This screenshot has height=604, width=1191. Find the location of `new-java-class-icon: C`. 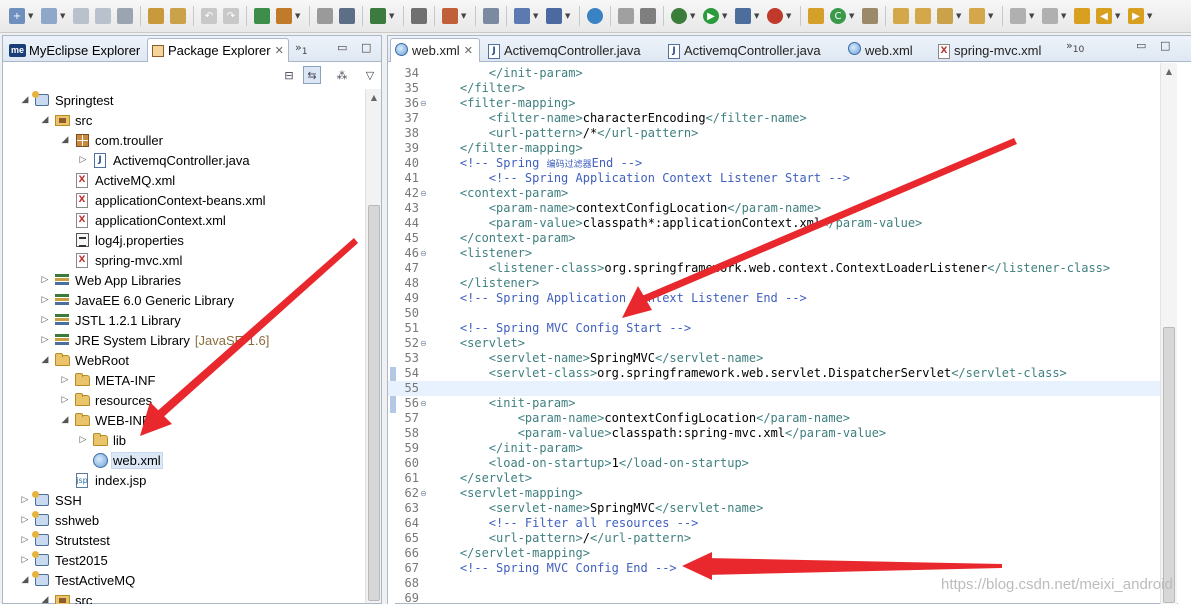

new-java-class-icon: C is located at coordinates (838, 16).